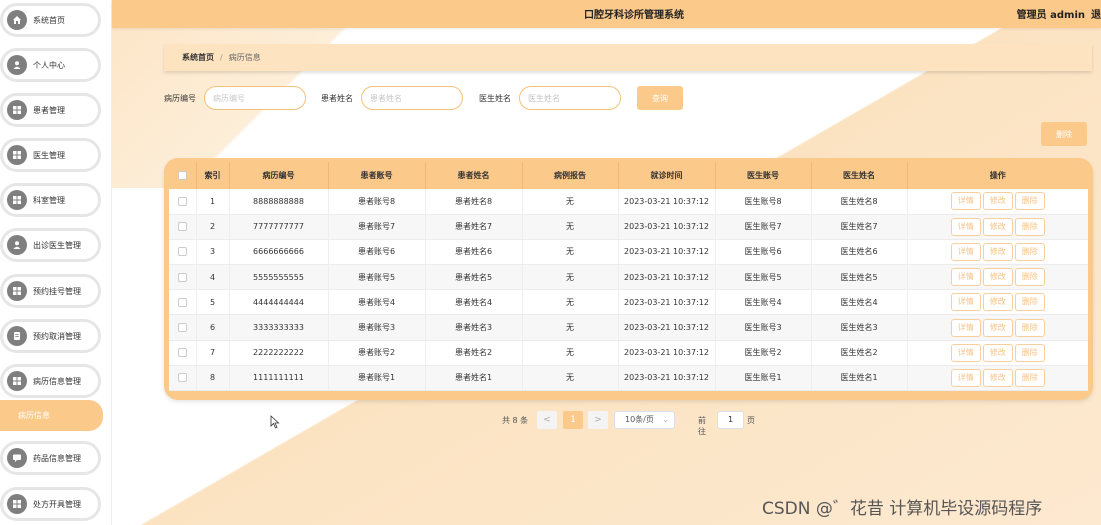 This screenshot has width=1101, height=525. Describe the element at coordinates (50, 110) in the screenshot. I see `sidebar-item-patient-mgmt: 患者管理` at that location.